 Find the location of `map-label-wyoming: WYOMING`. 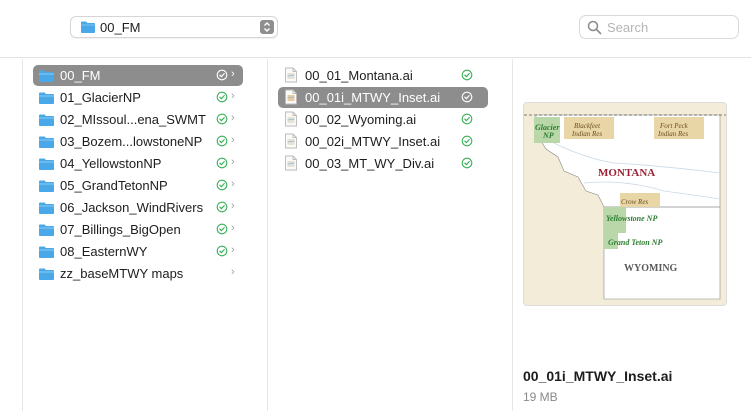

map-label-wyoming: WYOMING is located at coordinates (651, 268).